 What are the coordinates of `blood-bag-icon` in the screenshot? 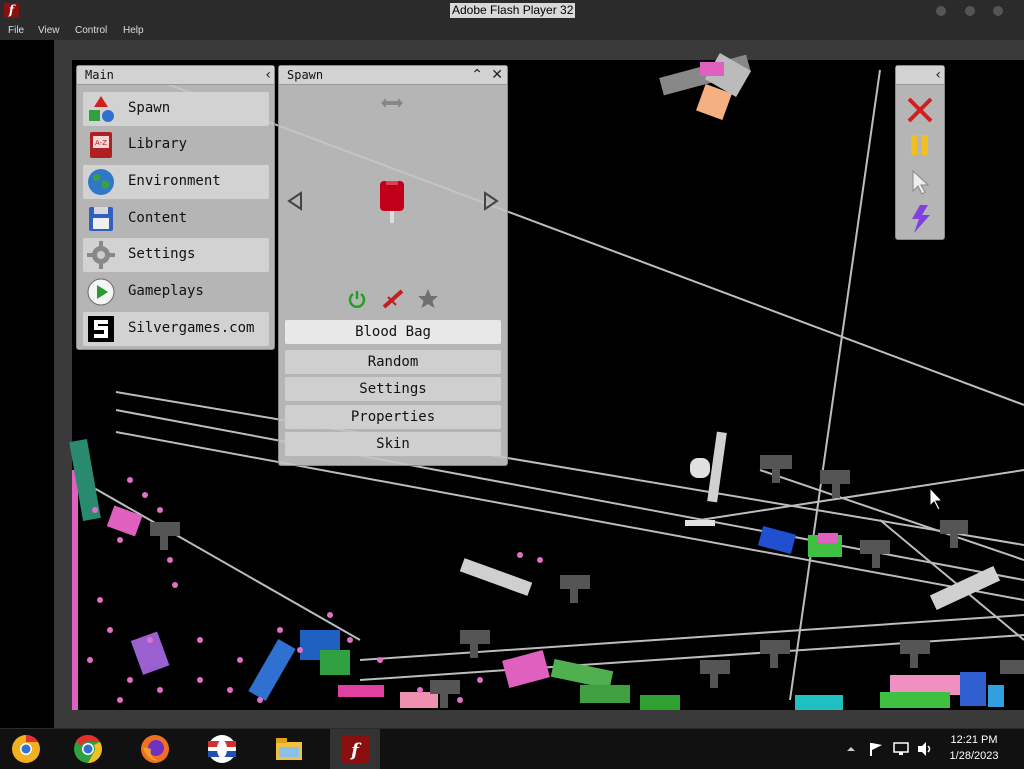 It's located at (392, 202).